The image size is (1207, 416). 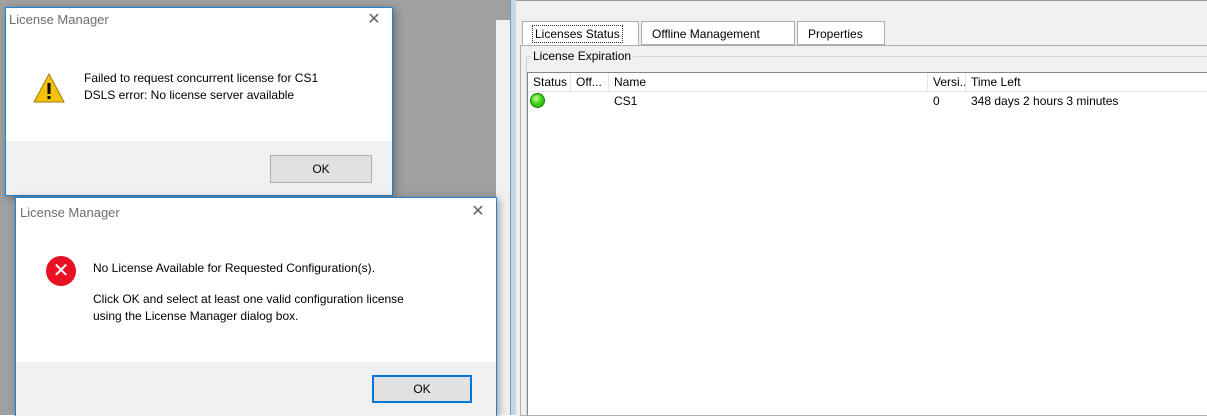 What do you see at coordinates (61, 271) in the screenshot?
I see `error-icon: ✕` at bounding box center [61, 271].